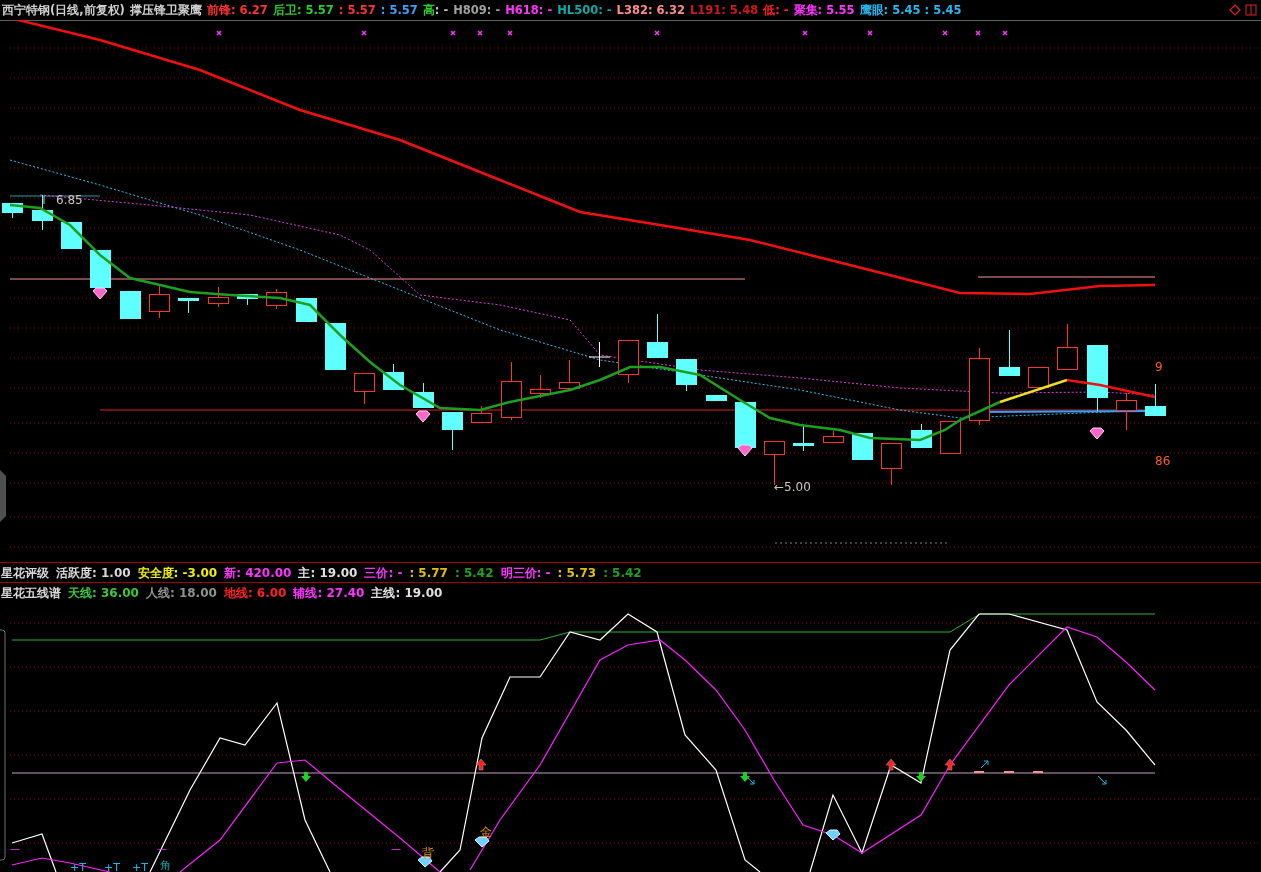  What do you see at coordinates (776, 10) in the screenshot?
I see `header-text: 低: -` at bounding box center [776, 10].